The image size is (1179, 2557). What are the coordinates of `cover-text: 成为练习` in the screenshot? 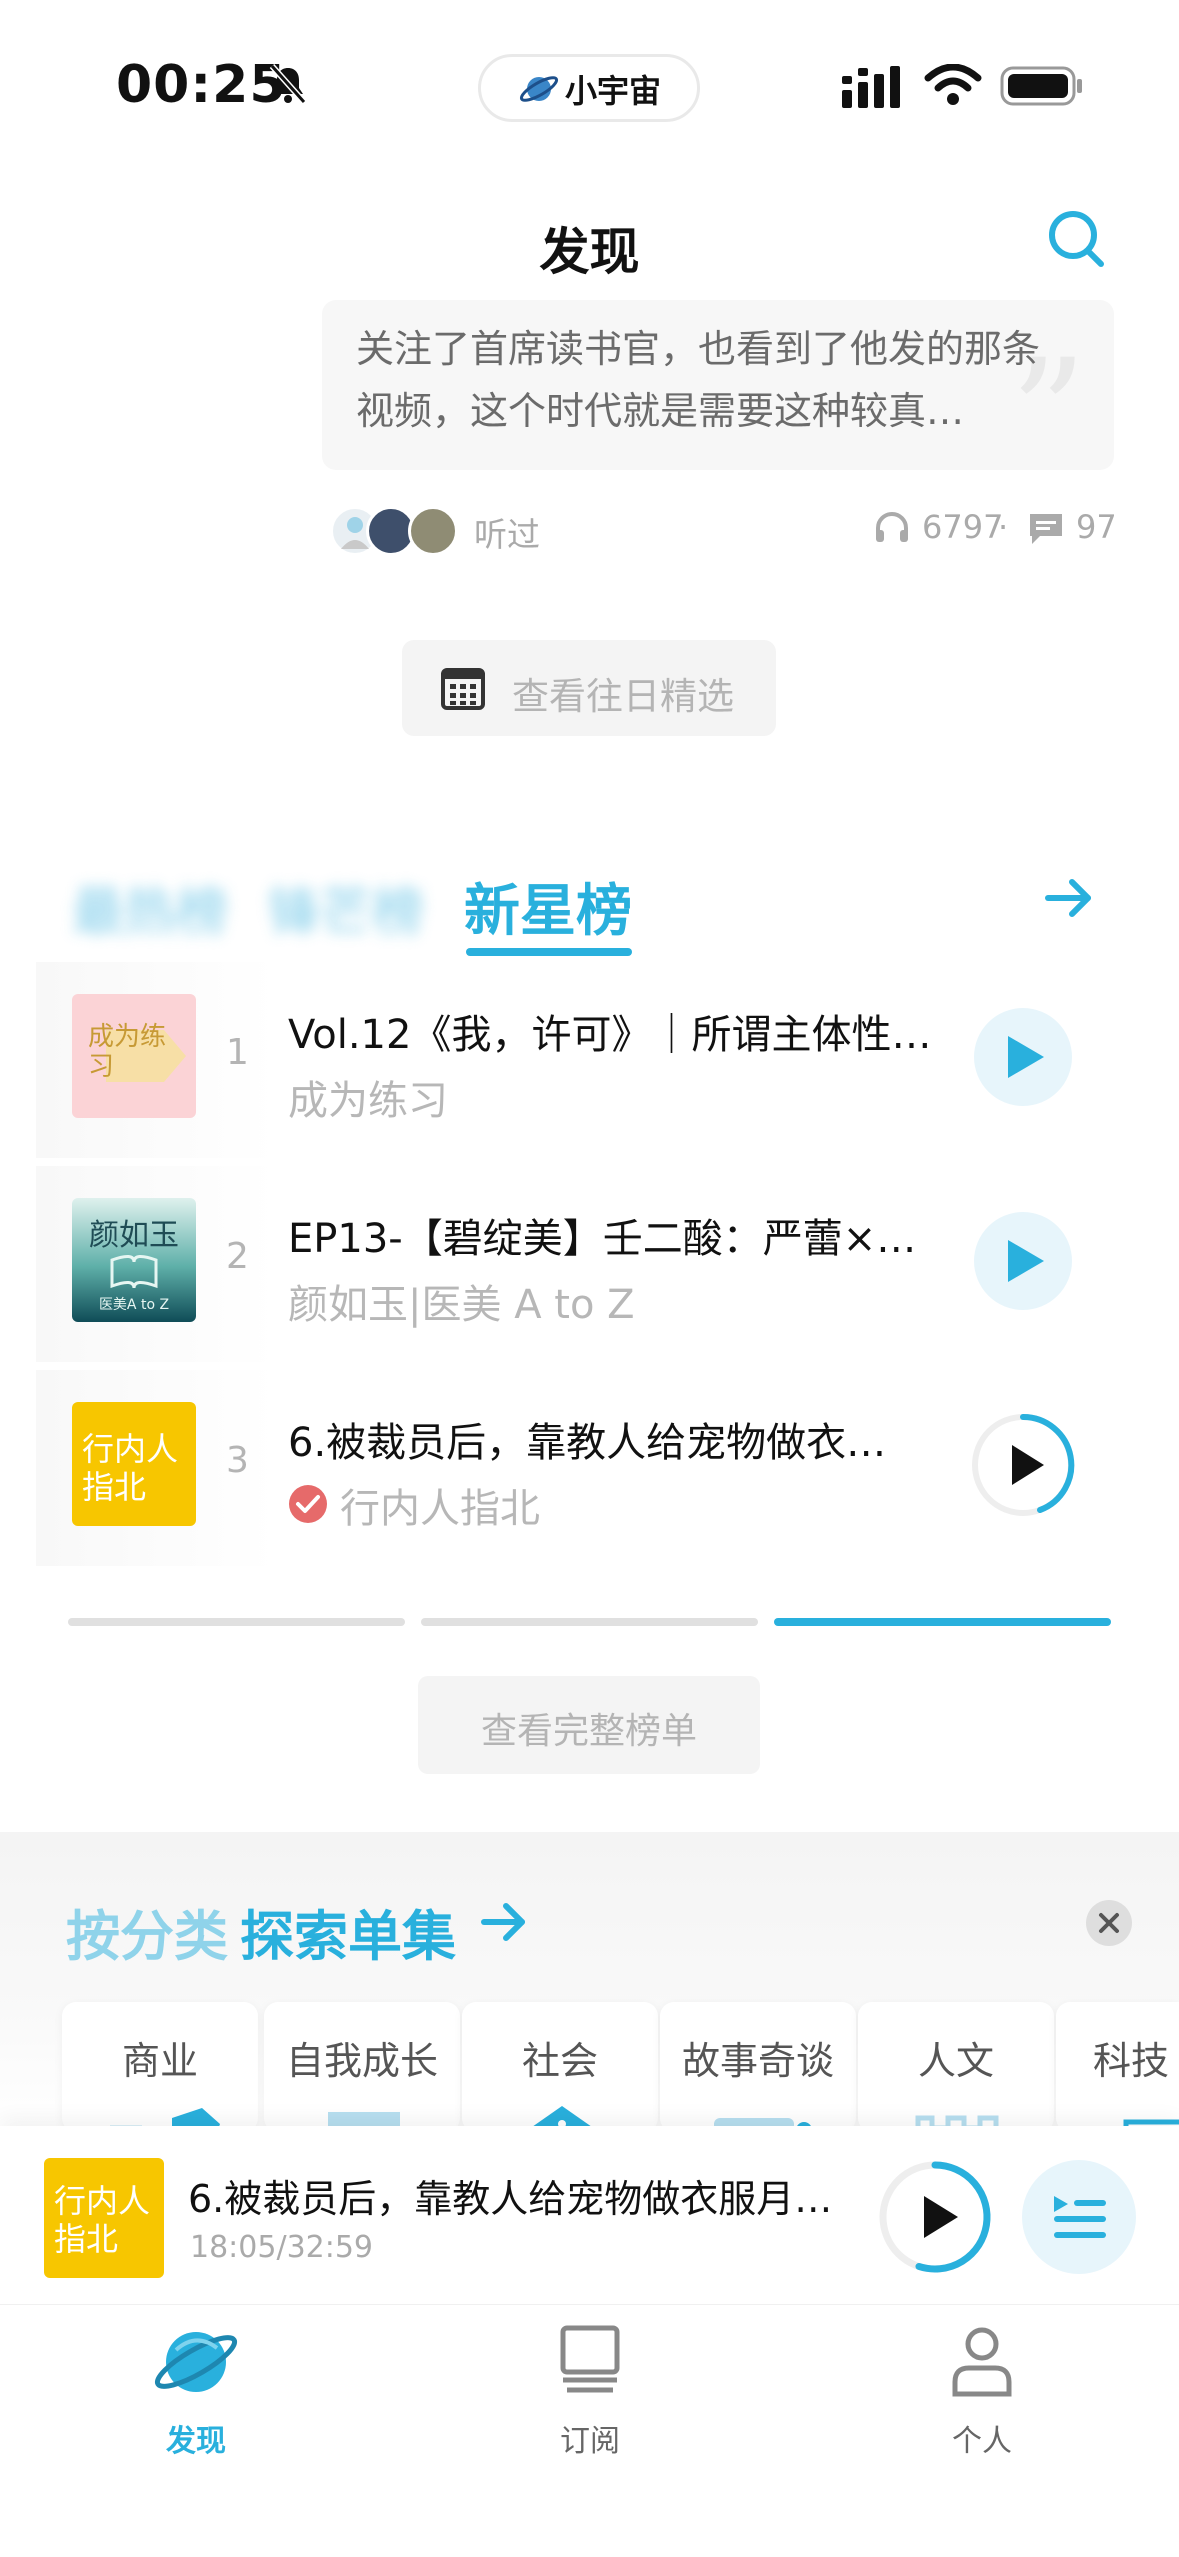 It's located at (127, 1052).